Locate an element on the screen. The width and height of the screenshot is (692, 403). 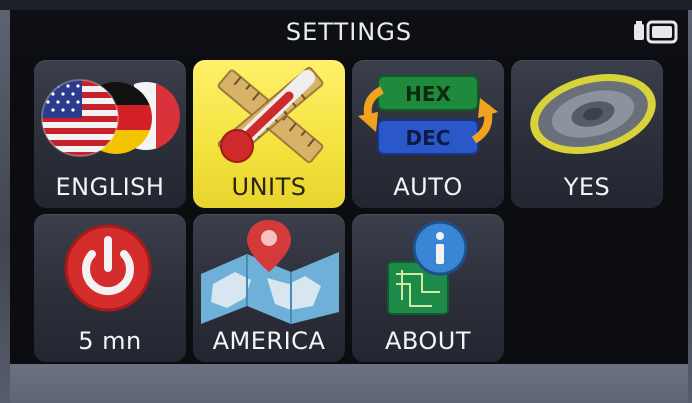
bottom-bezel is located at coordinates (349, 383).